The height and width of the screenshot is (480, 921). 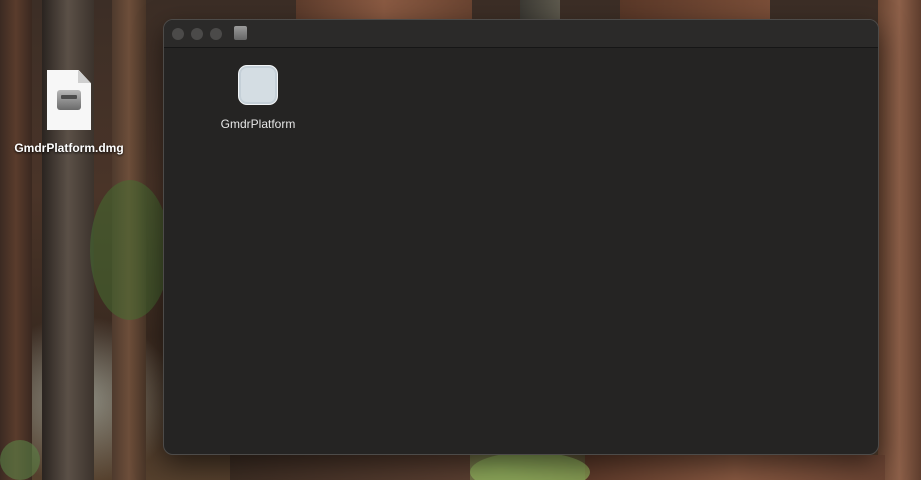 I want to click on zoom-button, so click(x=216, y=34).